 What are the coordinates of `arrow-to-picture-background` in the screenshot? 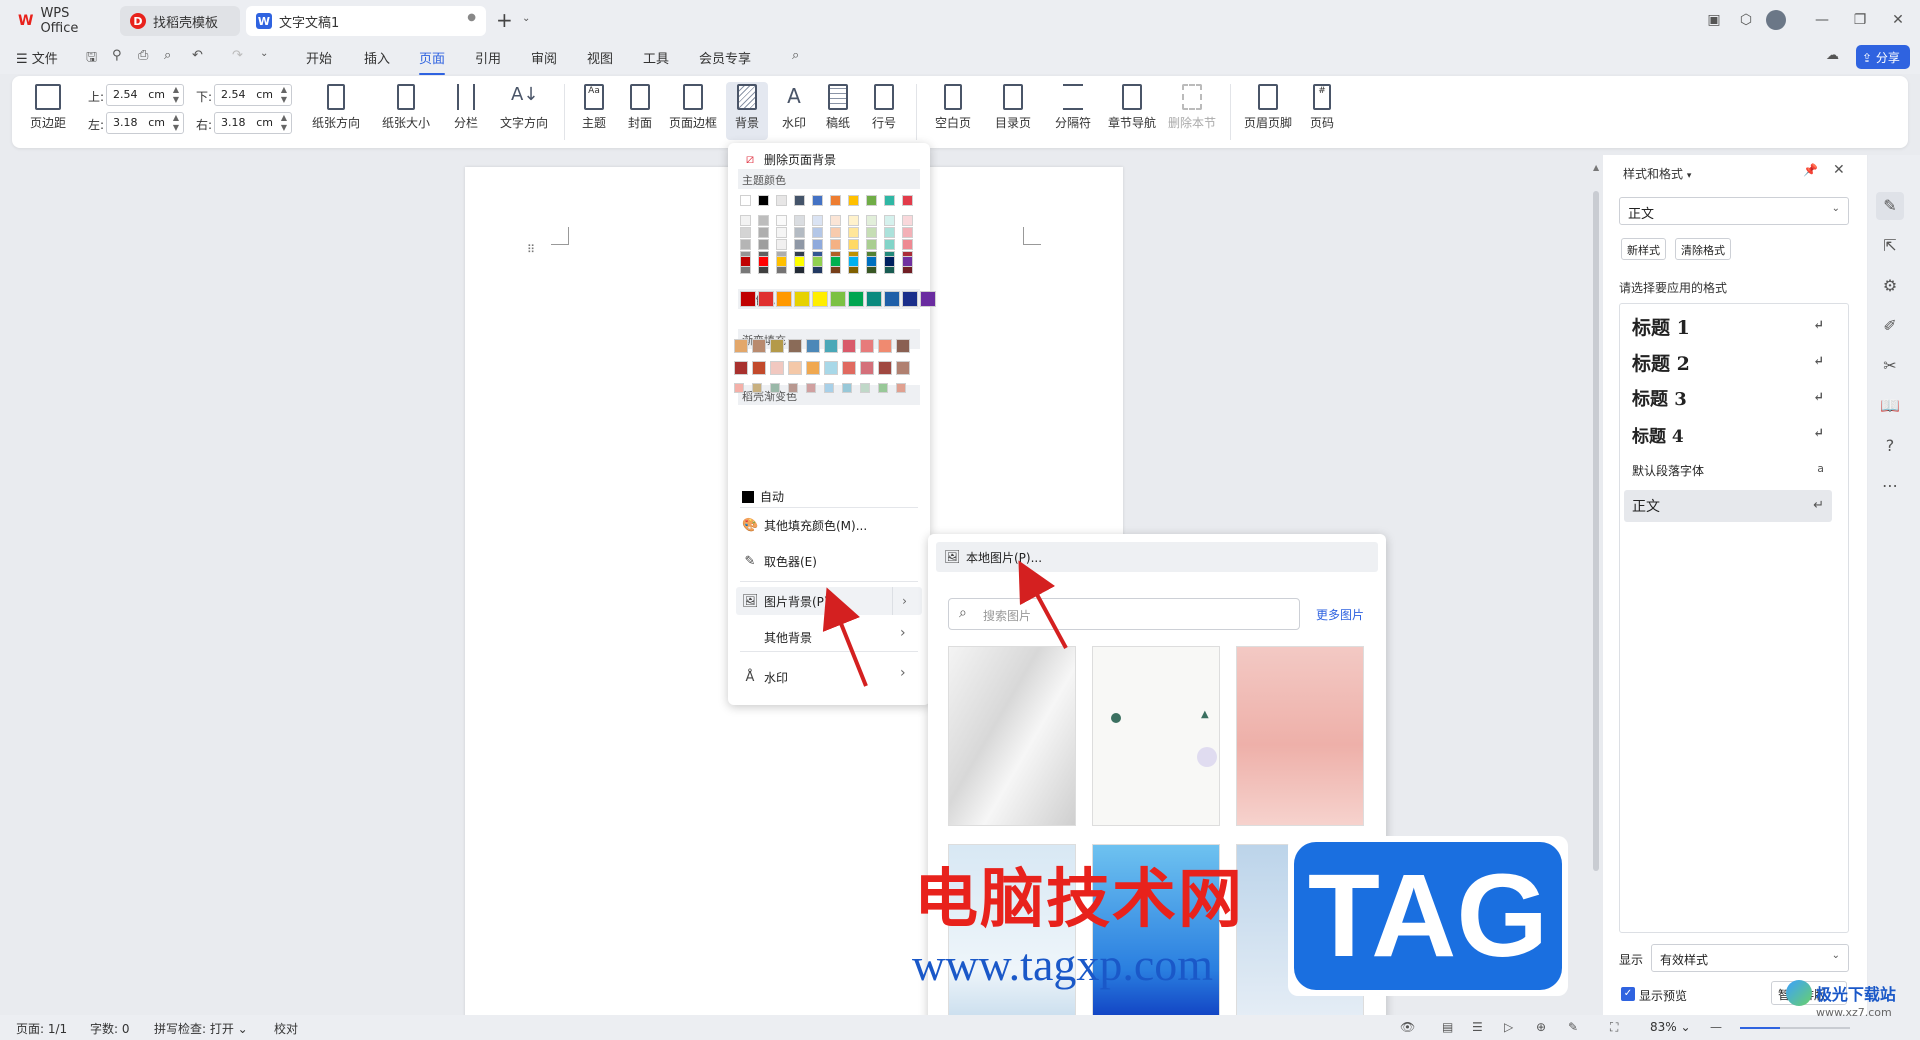 It's located at (845, 637).